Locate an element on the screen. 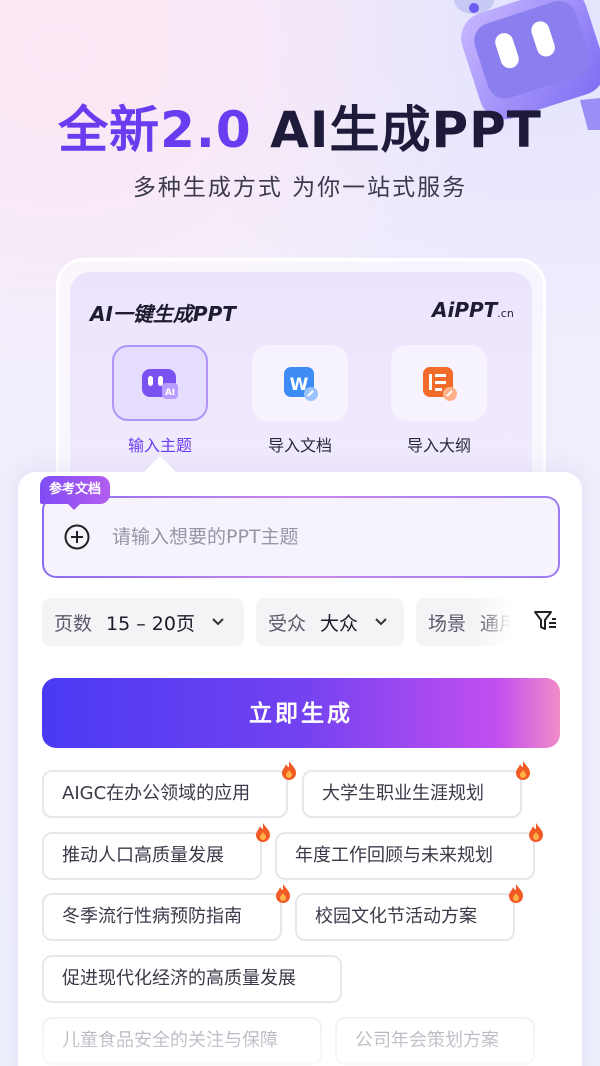 Image resolution: width=600 pixels, height=1066 pixels. suggestion-chip: AIGC在办公领域的应用 is located at coordinates (165, 794).